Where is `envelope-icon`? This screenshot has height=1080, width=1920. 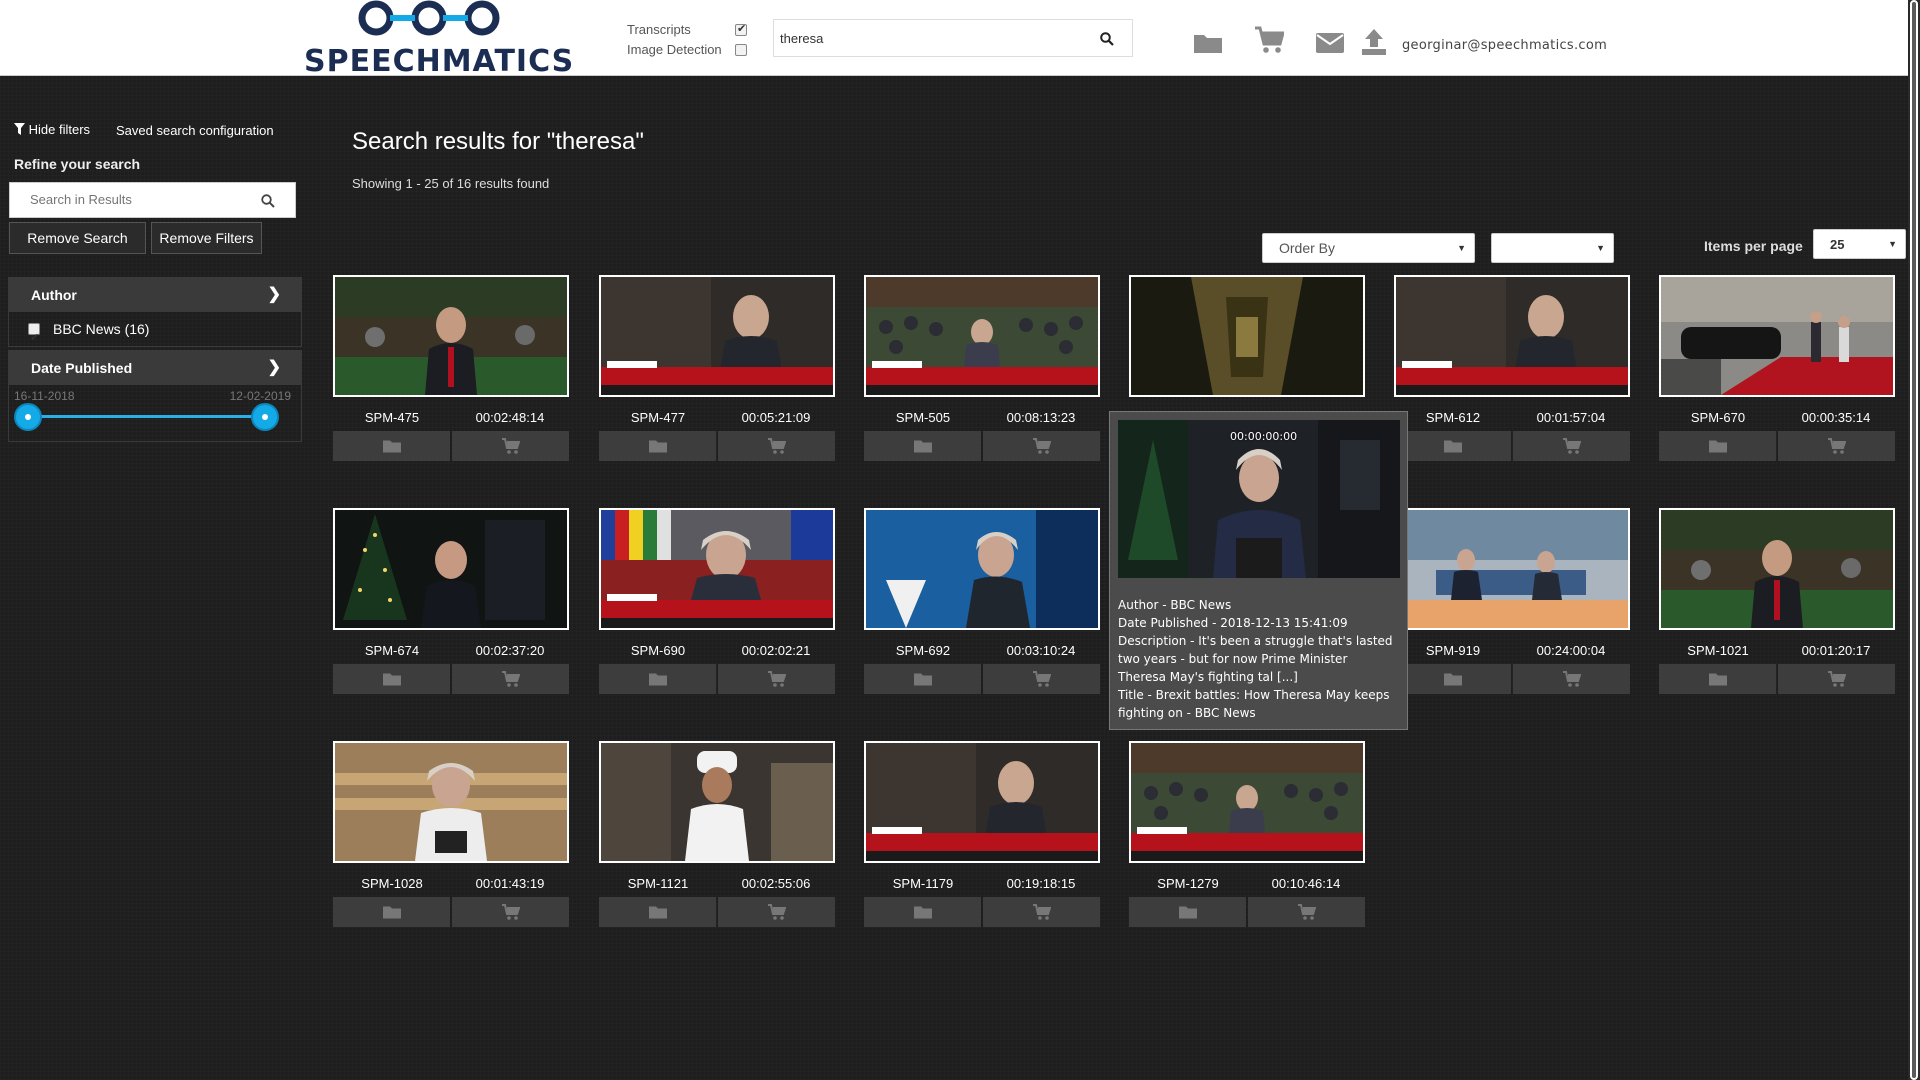
envelope-icon is located at coordinates (1330, 43).